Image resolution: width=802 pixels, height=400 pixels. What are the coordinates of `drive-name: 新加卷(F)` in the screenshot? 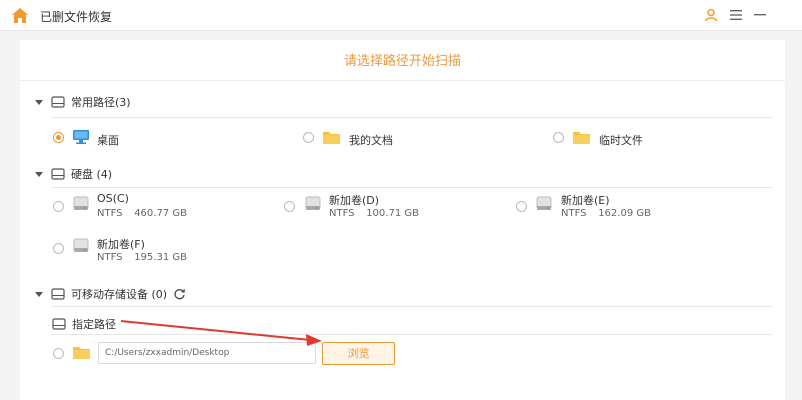 It's located at (121, 244).